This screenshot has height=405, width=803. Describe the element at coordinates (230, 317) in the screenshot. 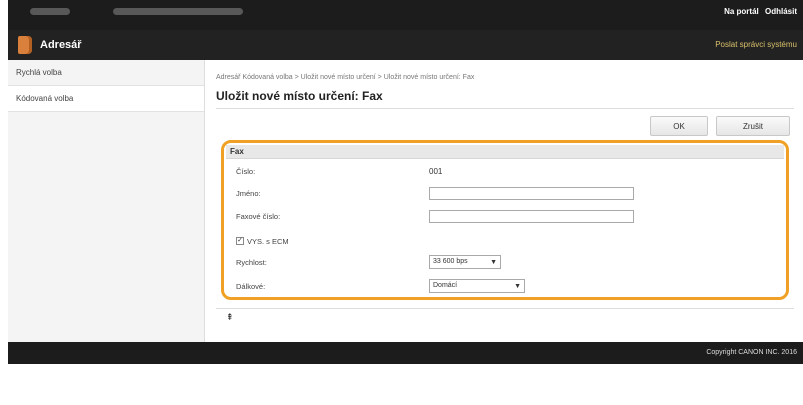

I see `back-to-top-icon: ⇞` at that location.